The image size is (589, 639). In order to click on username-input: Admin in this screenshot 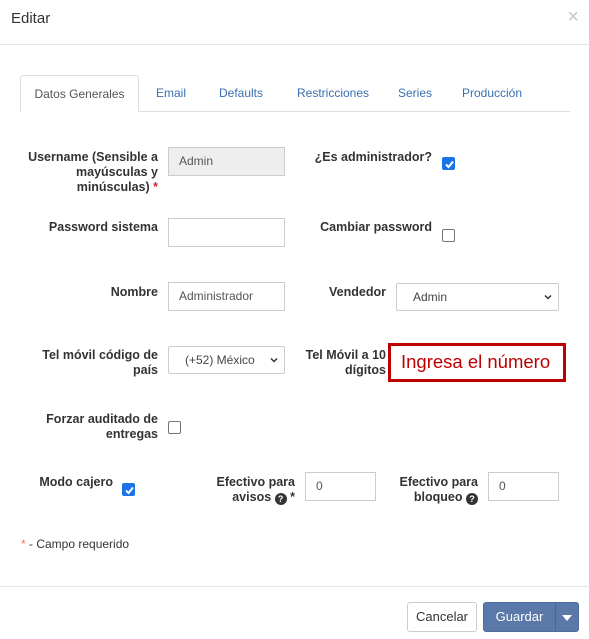, I will do `click(226, 161)`.